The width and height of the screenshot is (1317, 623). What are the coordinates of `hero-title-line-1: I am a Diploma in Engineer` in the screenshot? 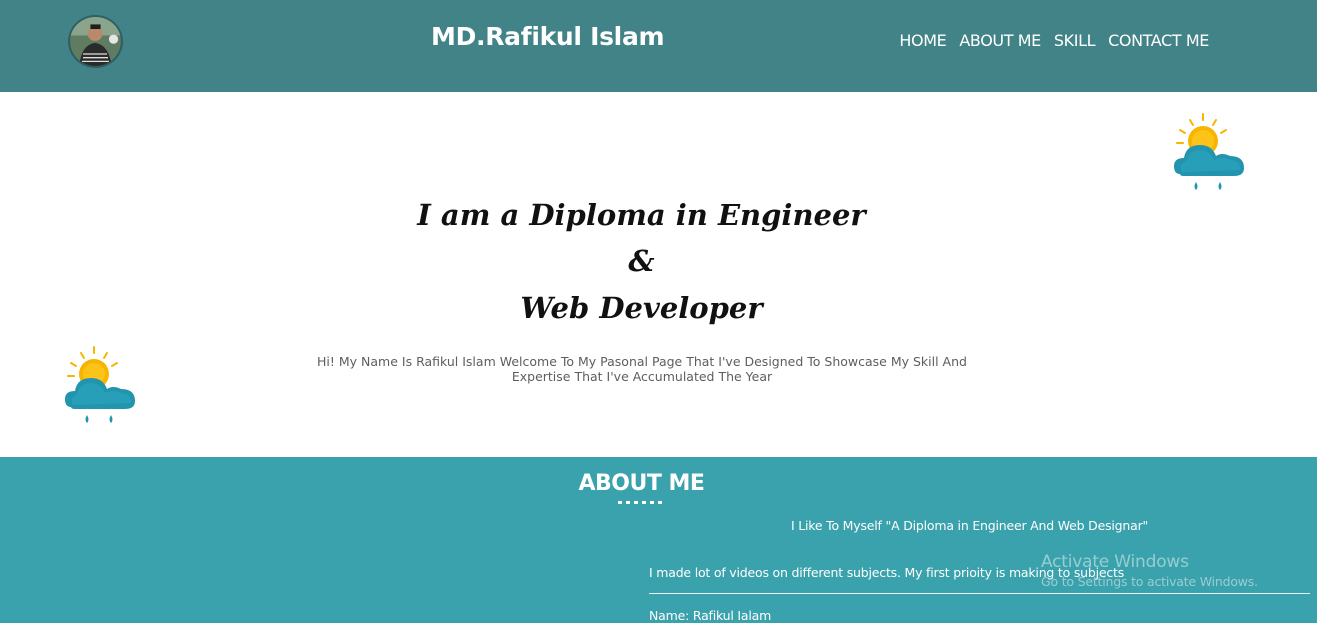 It's located at (641, 215).